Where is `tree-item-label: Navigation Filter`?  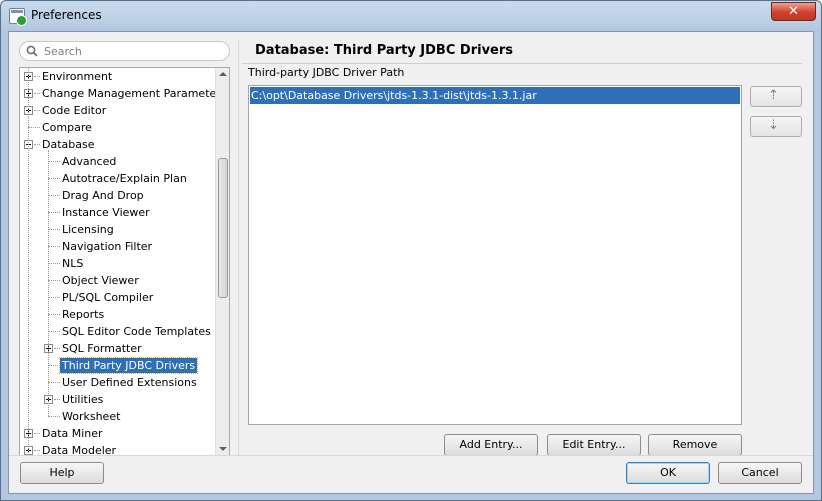 tree-item-label: Navigation Filter is located at coordinates (107, 246).